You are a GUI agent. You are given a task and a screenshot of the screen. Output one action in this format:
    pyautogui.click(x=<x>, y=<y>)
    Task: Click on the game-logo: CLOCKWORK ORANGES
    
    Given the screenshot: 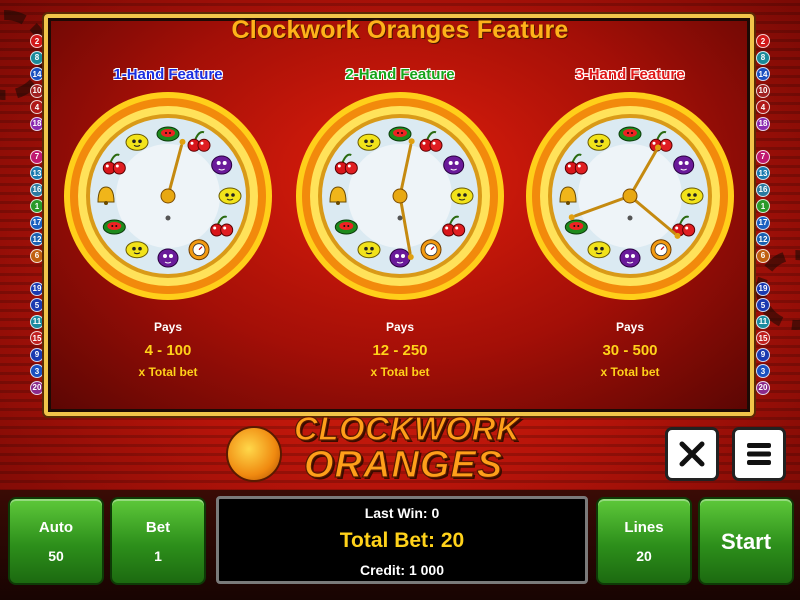 What is the action you would take?
    pyautogui.click(x=402, y=448)
    